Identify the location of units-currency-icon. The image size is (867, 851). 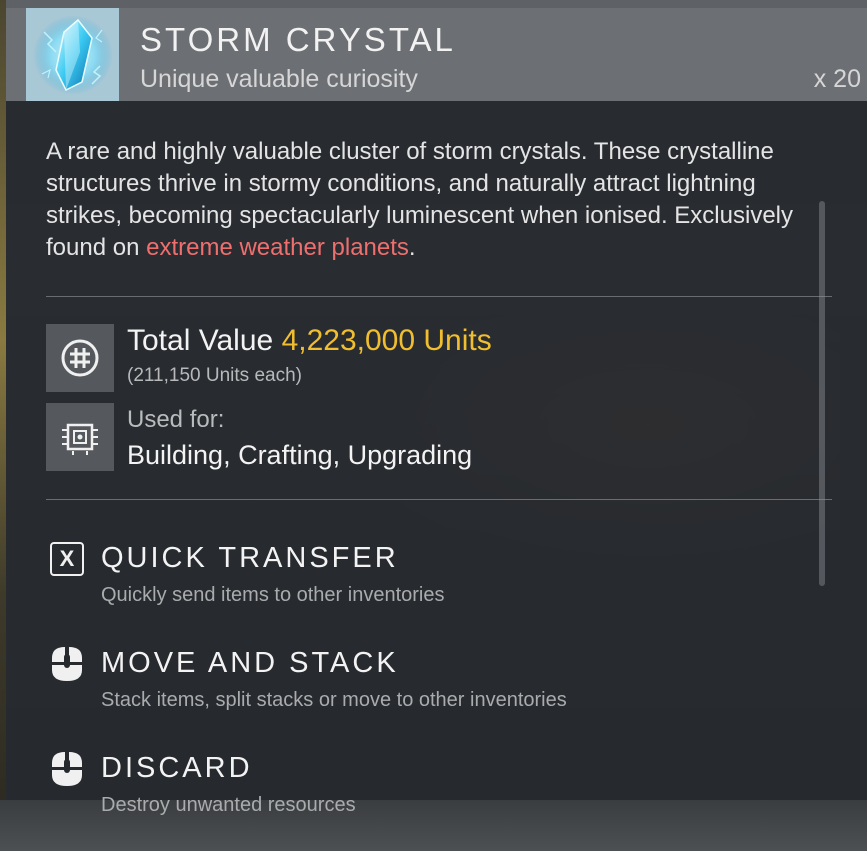
(80, 358).